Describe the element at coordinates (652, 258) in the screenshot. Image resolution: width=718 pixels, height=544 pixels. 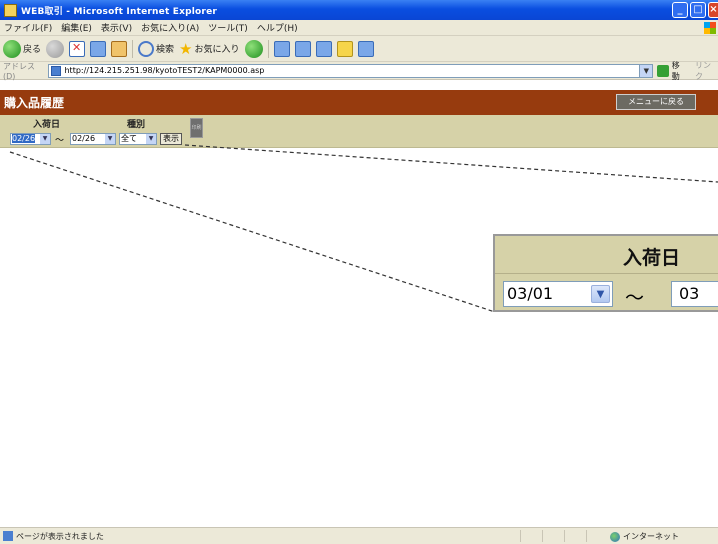
I see `callout-arrival-date-label: 入荷日` at that location.